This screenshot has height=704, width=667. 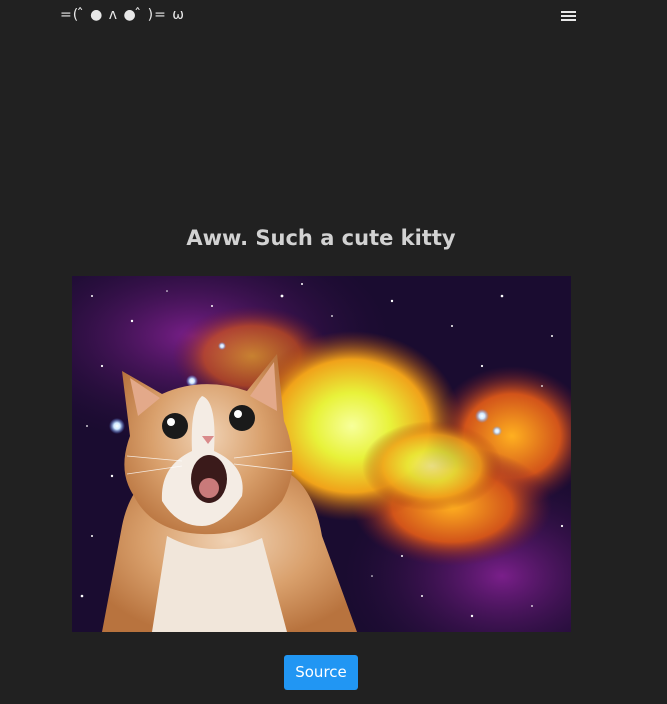 I want to click on source-button: Source, so click(x=321, y=672).